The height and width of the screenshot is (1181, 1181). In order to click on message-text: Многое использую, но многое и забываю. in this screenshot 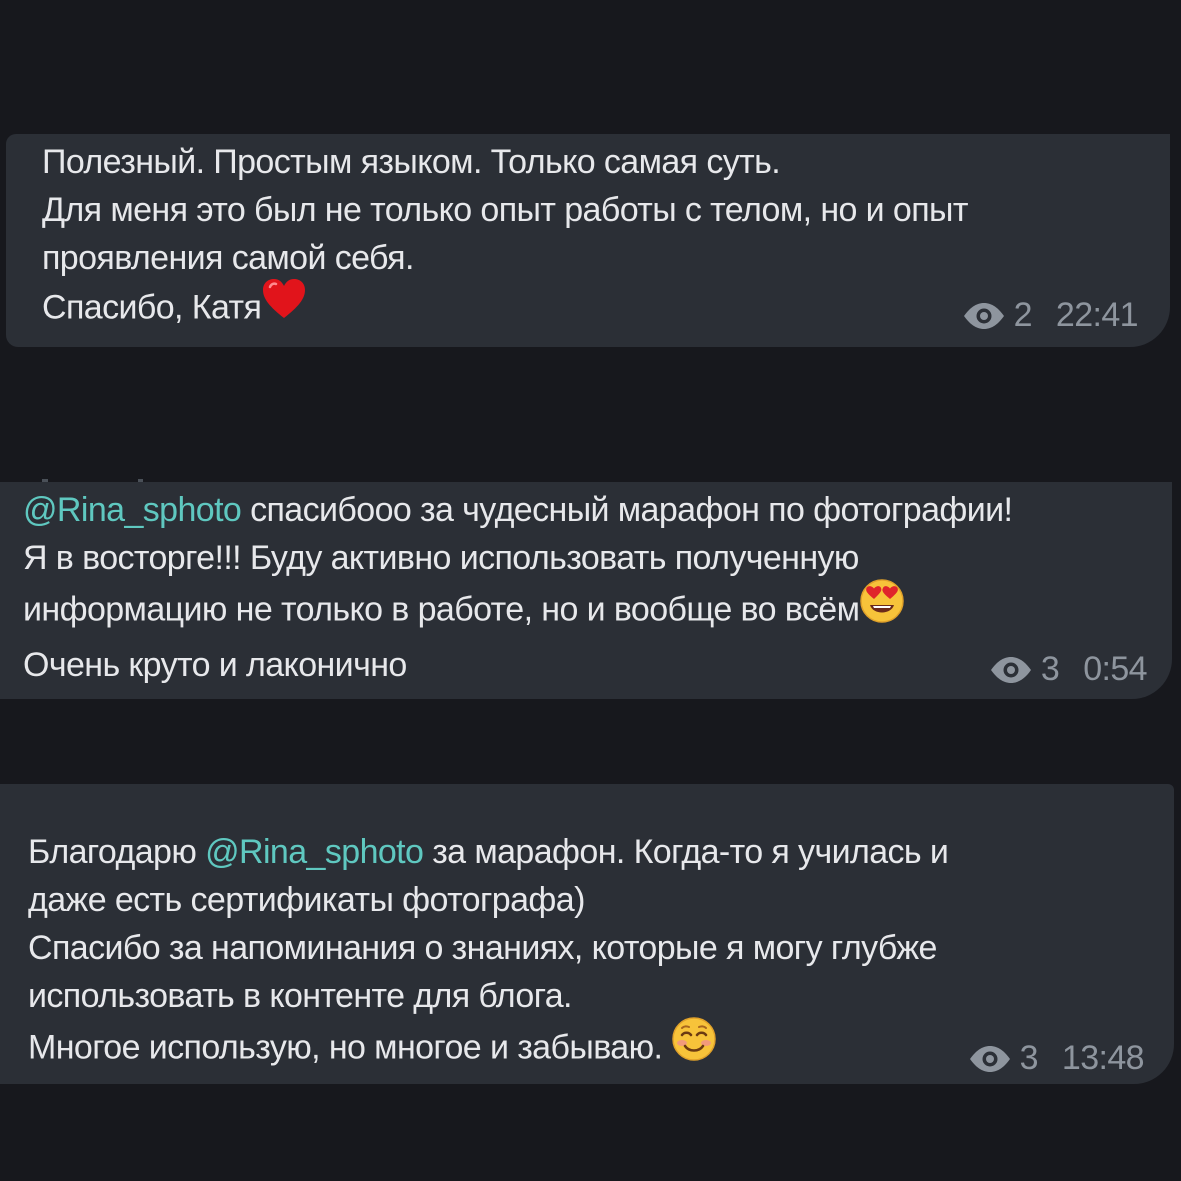, I will do `click(350, 1047)`.